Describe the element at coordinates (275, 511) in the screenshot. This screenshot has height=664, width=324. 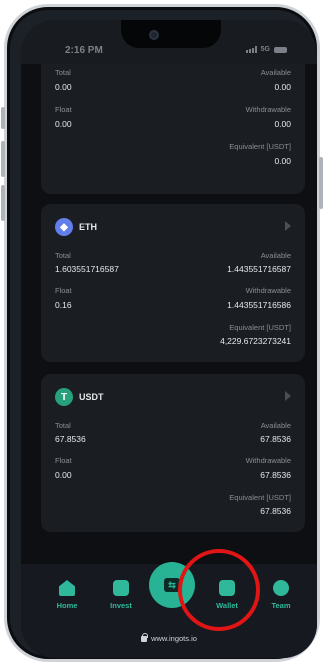
I see `equivalent-value: 67.8536` at that location.